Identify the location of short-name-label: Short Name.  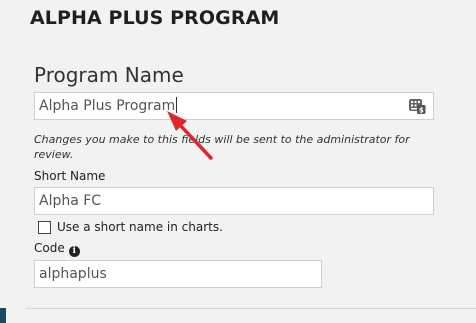
(70, 176).